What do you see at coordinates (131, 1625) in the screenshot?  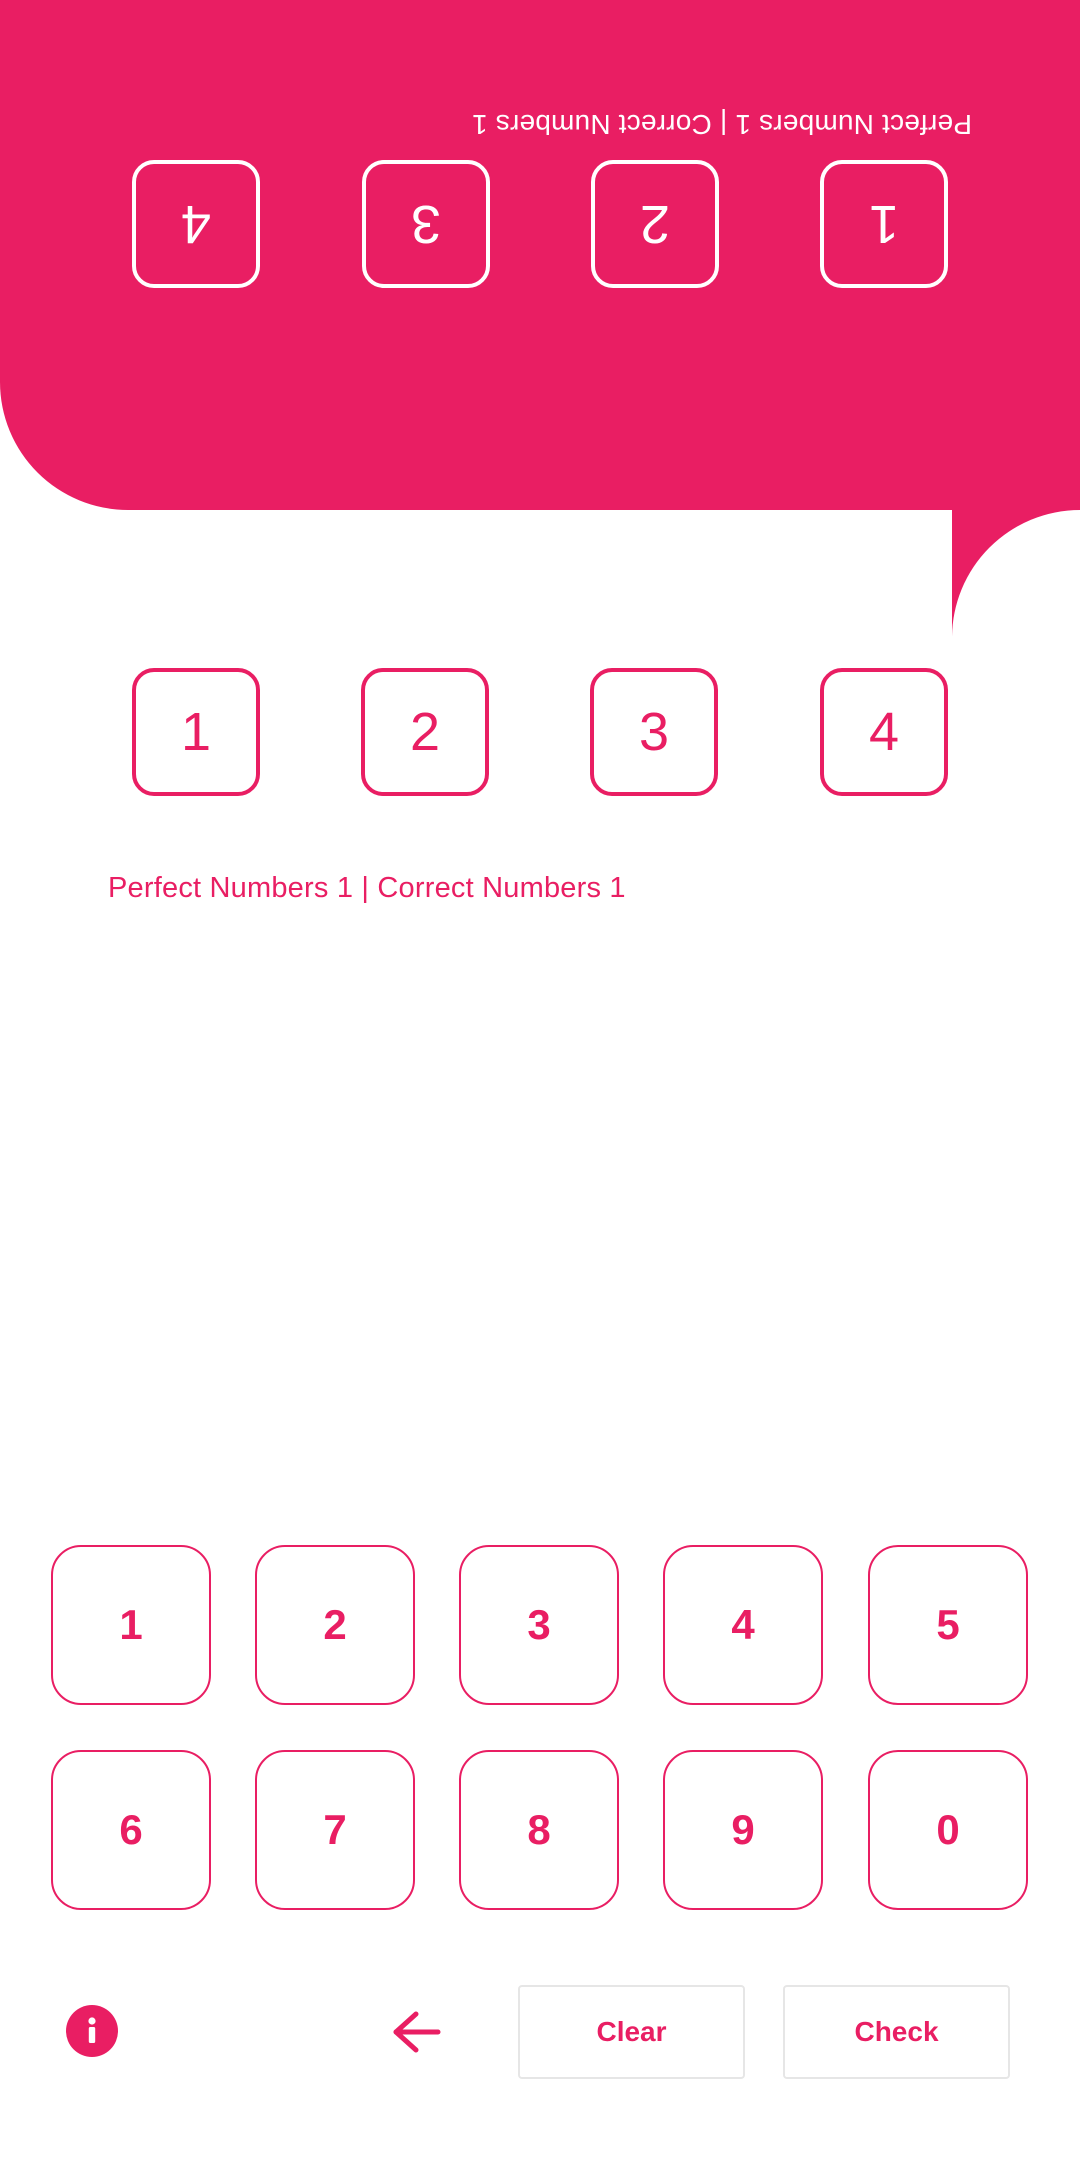 I see `key-1: 1` at bounding box center [131, 1625].